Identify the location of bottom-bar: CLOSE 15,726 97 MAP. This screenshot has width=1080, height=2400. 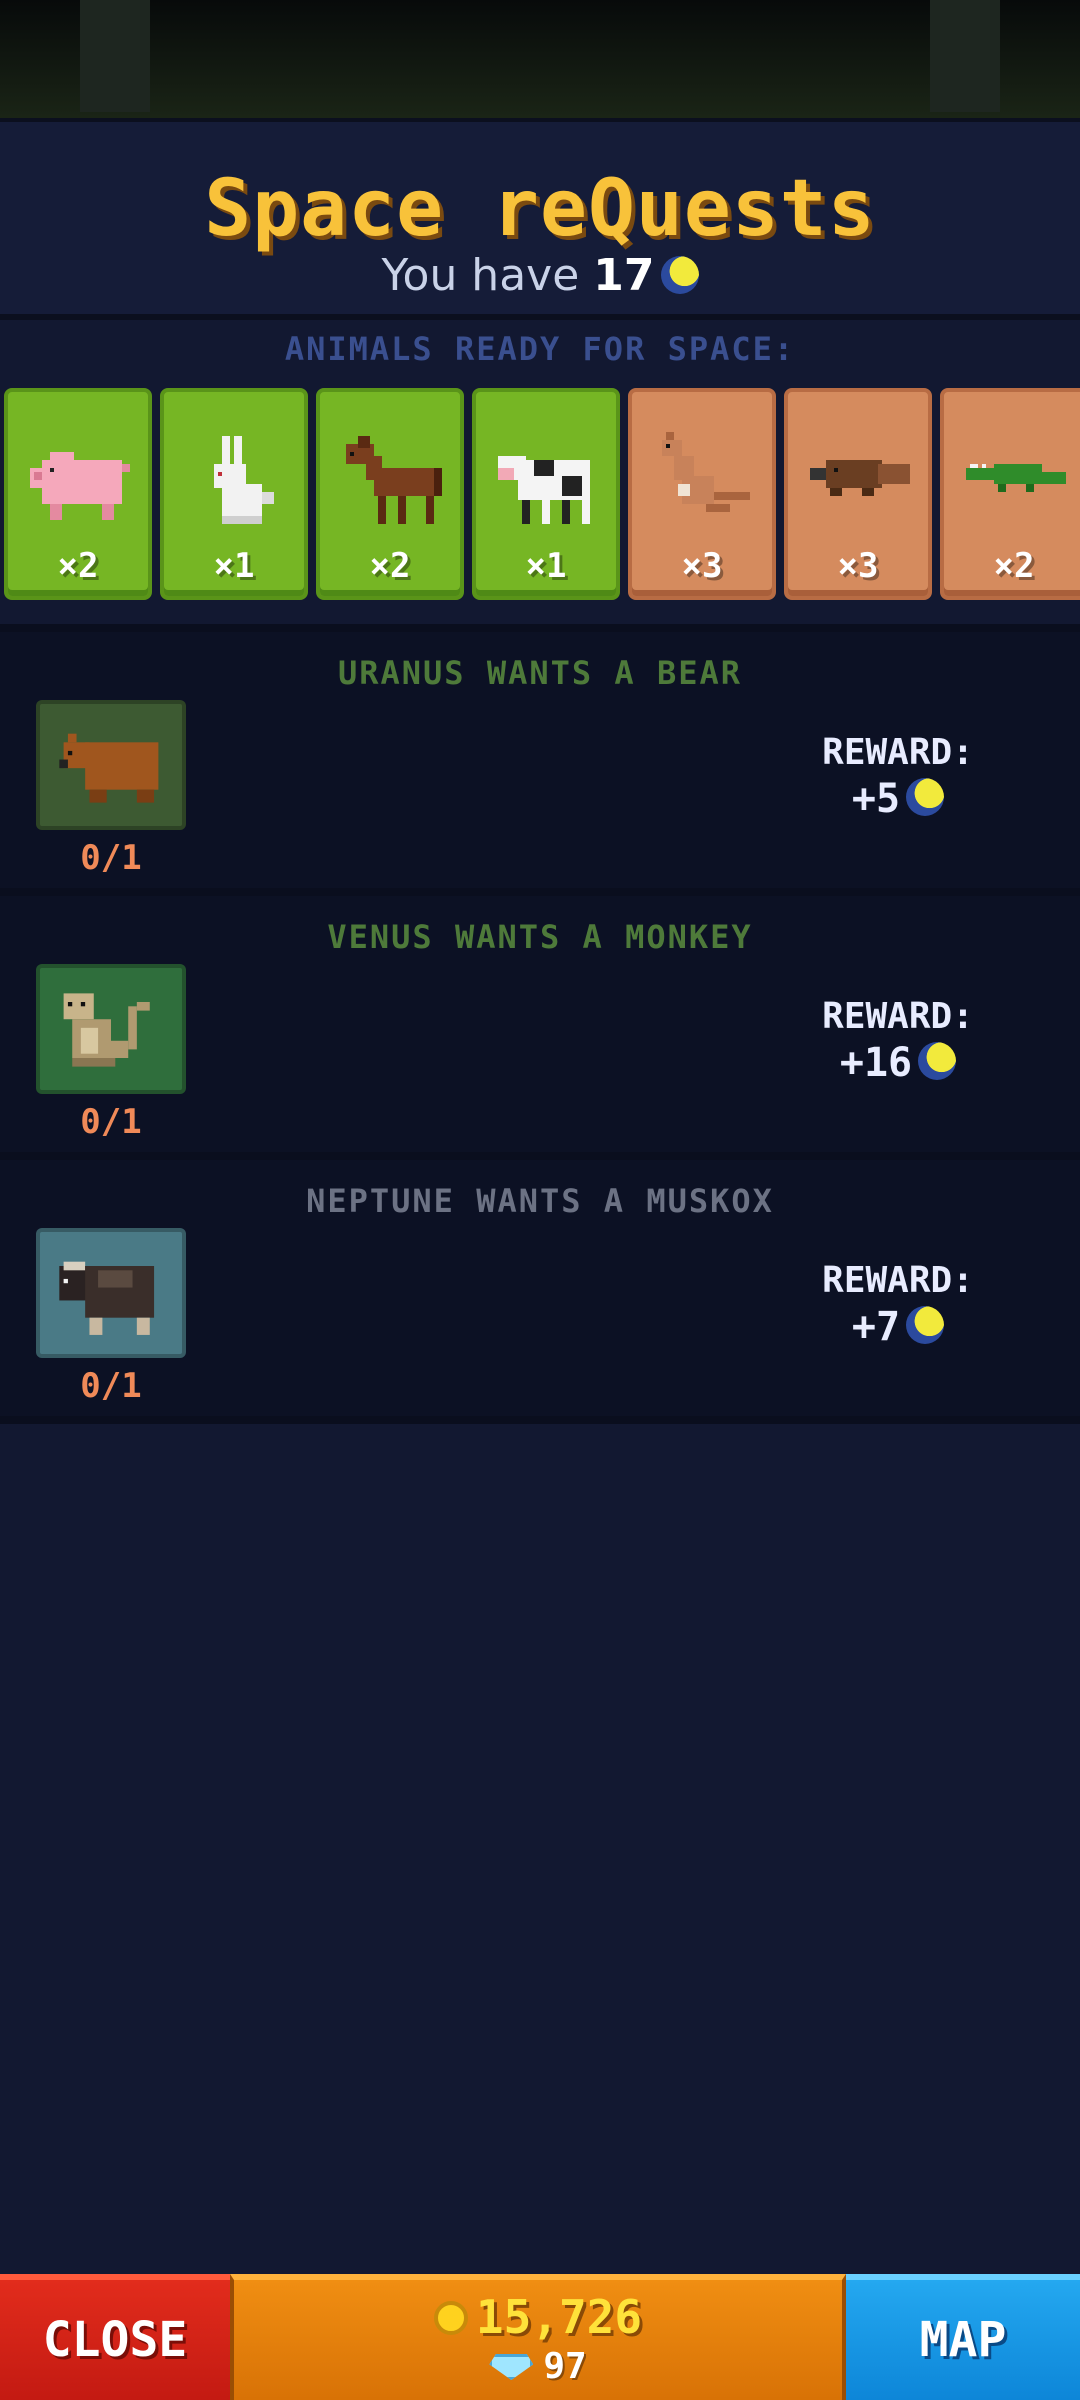
(540, 2337).